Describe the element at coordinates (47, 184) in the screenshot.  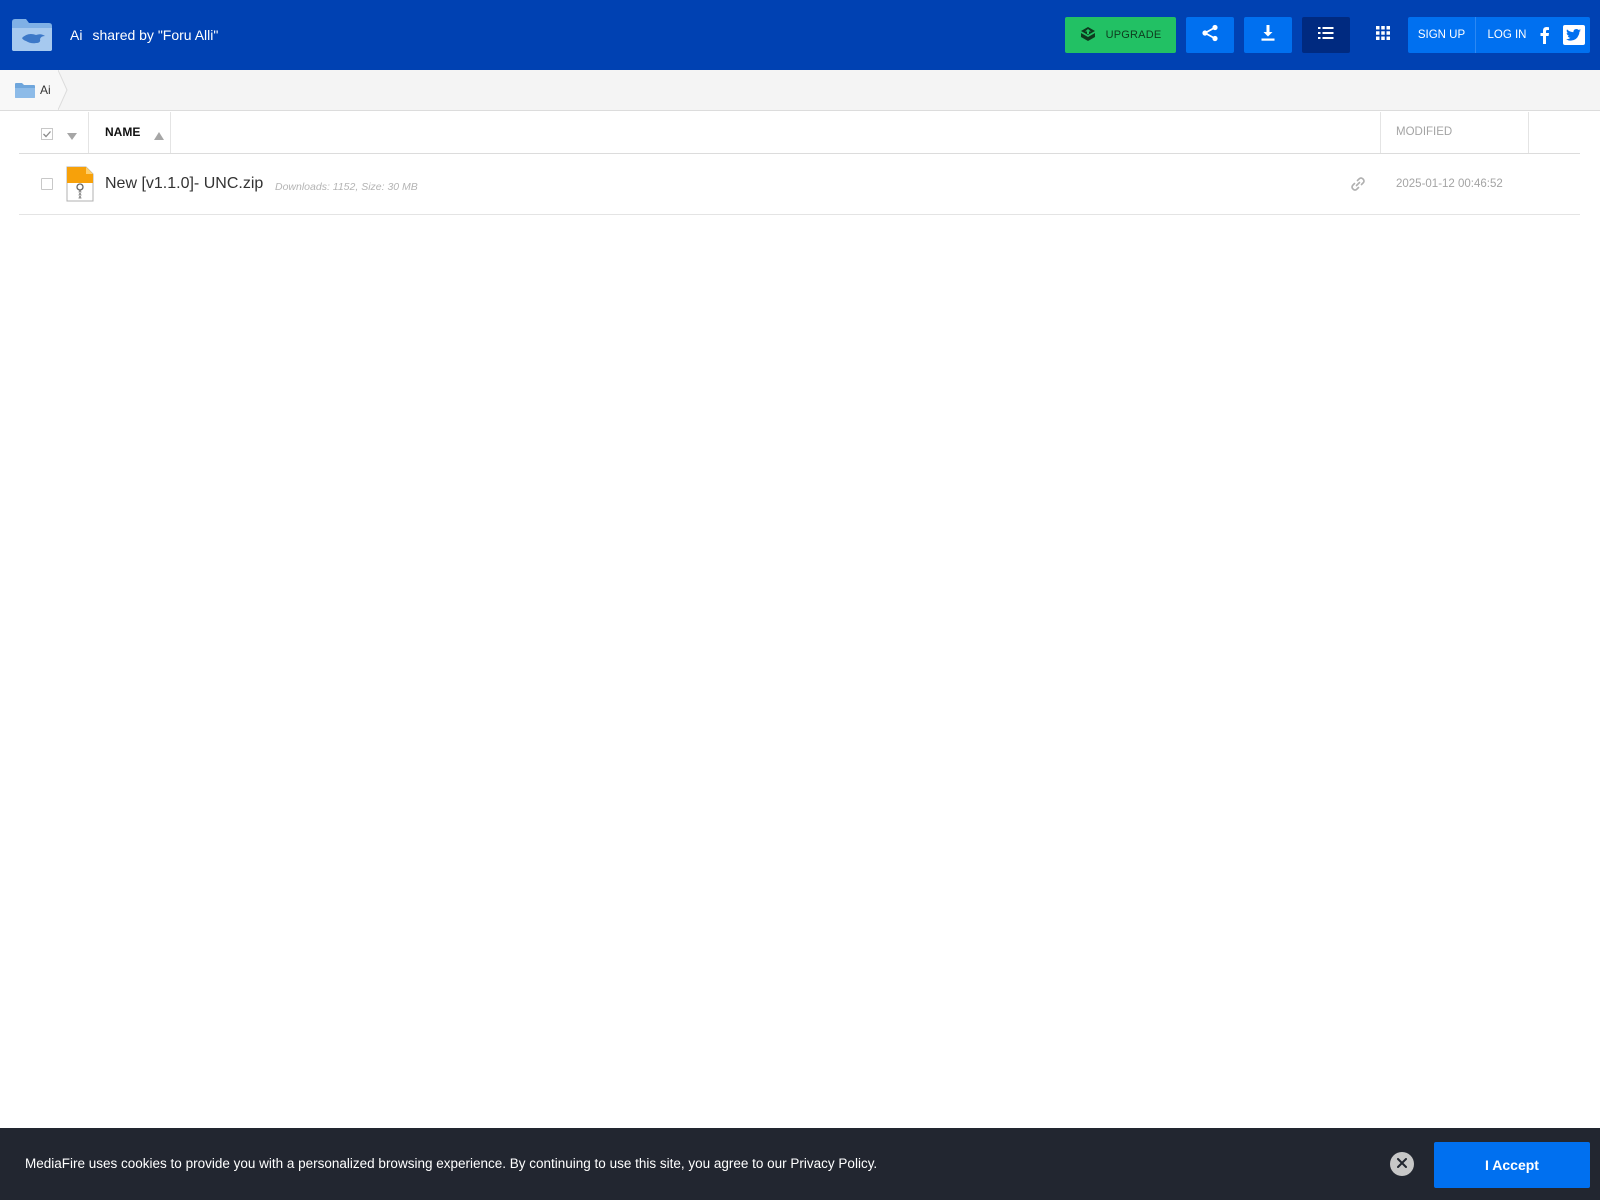
I see `row-checkbox` at that location.